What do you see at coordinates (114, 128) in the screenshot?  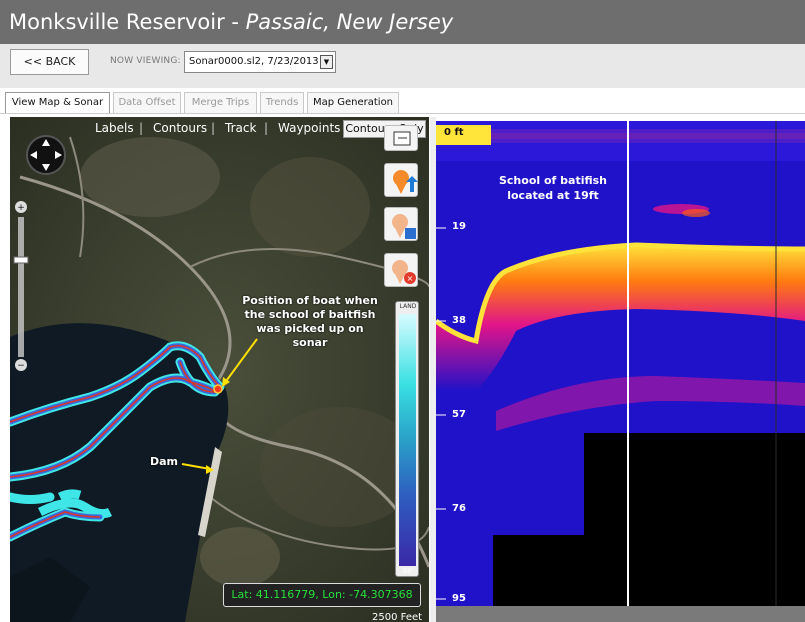 I see `layer-labels: Labels` at bounding box center [114, 128].